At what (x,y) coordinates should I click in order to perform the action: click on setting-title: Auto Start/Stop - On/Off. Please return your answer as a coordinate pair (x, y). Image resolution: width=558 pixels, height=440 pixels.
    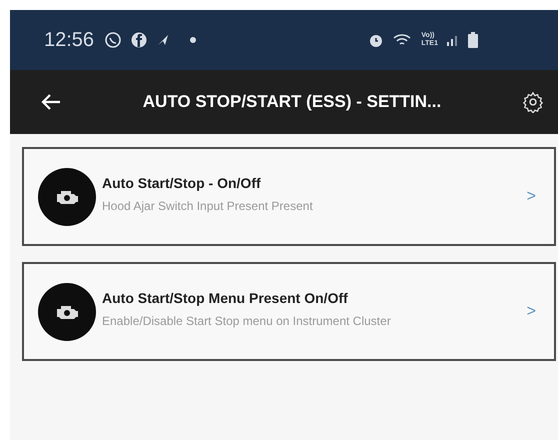
    Looking at the image, I should click on (182, 182).